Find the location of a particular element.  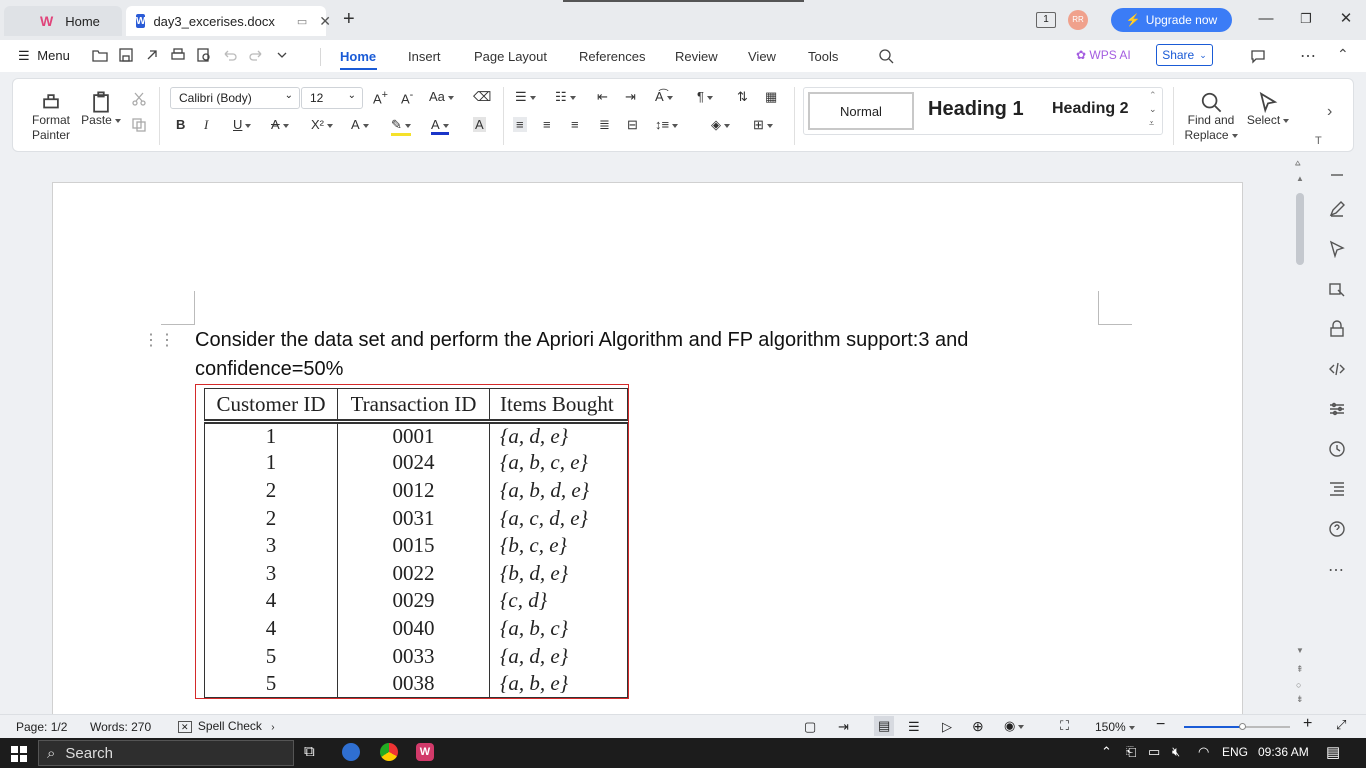

new-tab-button: + is located at coordinates (349, 19).